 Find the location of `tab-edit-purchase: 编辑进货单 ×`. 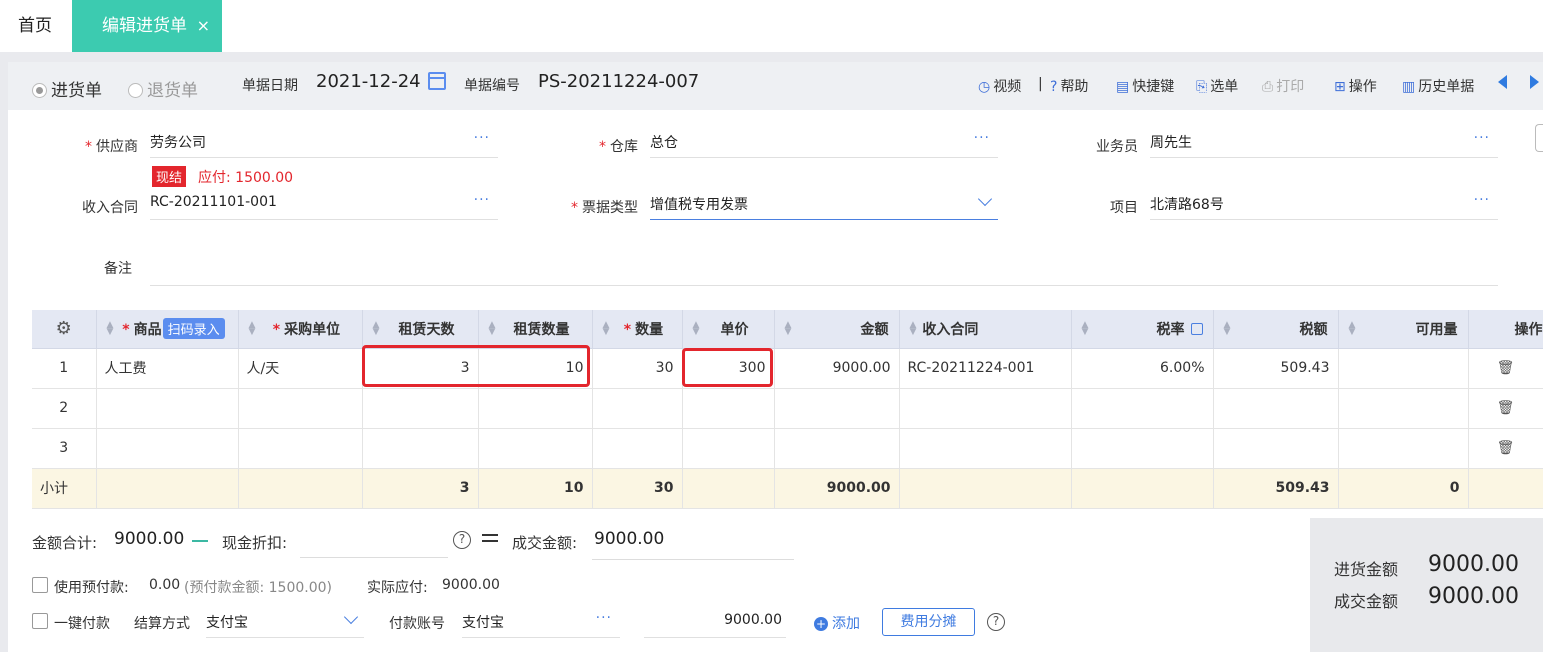

tab-edit-purchase: 编辑进货单 × is located at coordinates (147, 26).